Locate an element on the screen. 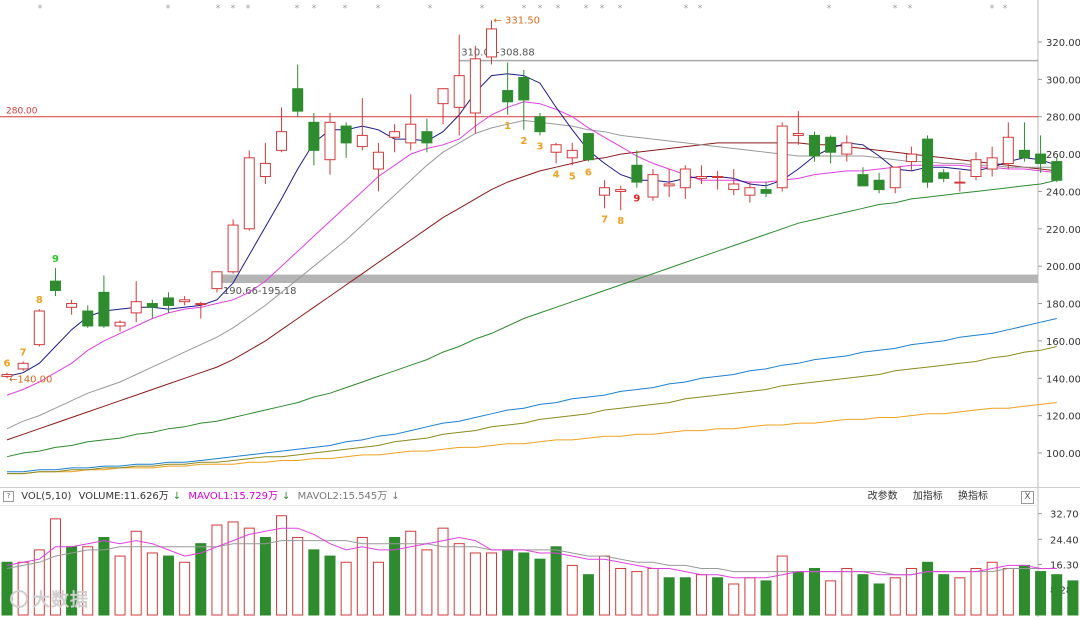  vol-indicator-name: VOL(5,10) is located at coordinates (46, 496).